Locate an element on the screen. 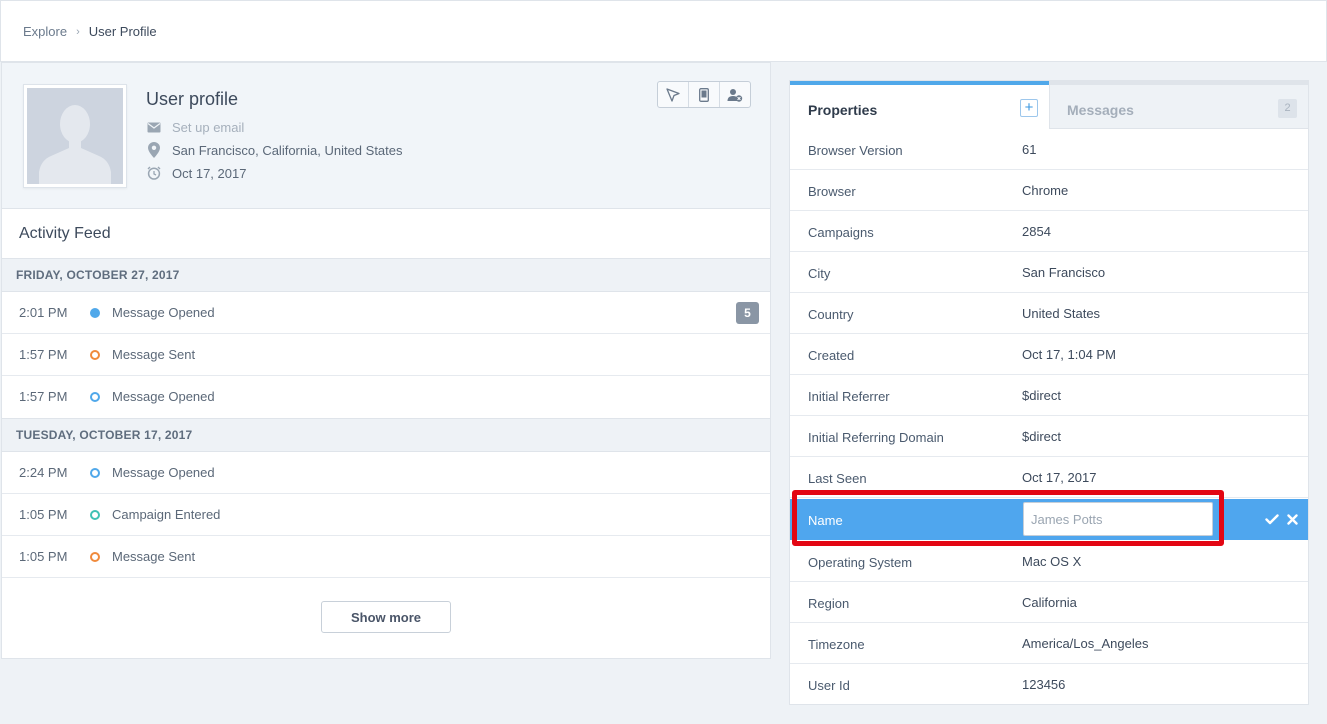 This screenshot has width=1327, height=724. property-name: Campaigns is located at coordinates (841, 232).